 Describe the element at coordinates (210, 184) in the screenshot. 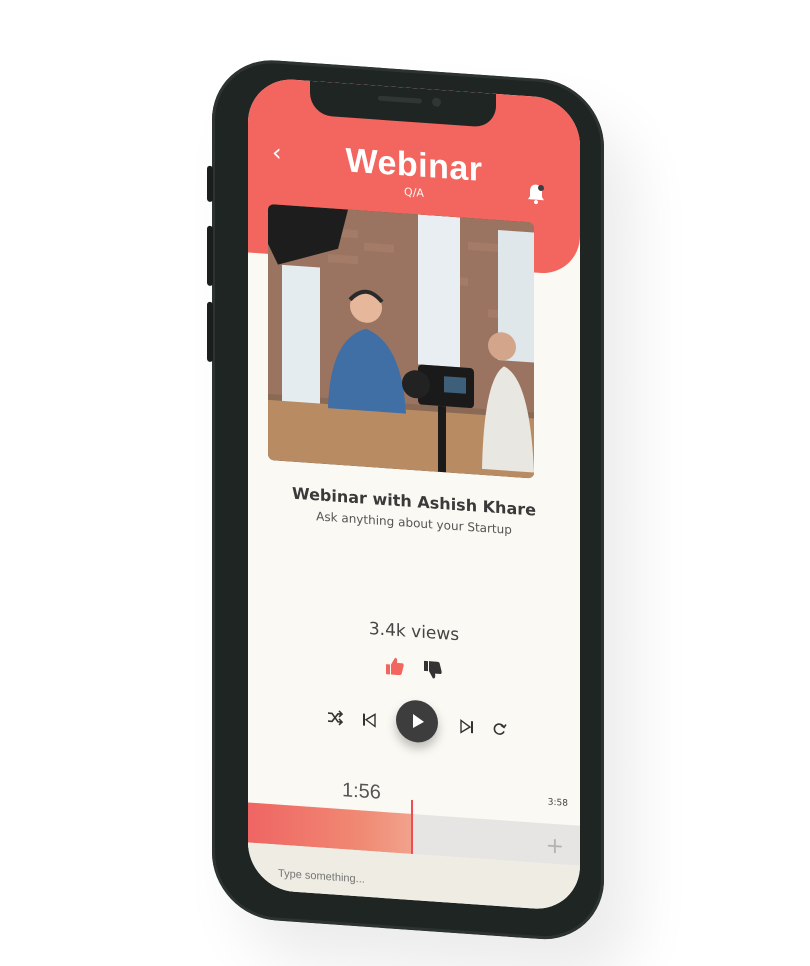

I see `mute-switch` at that location.